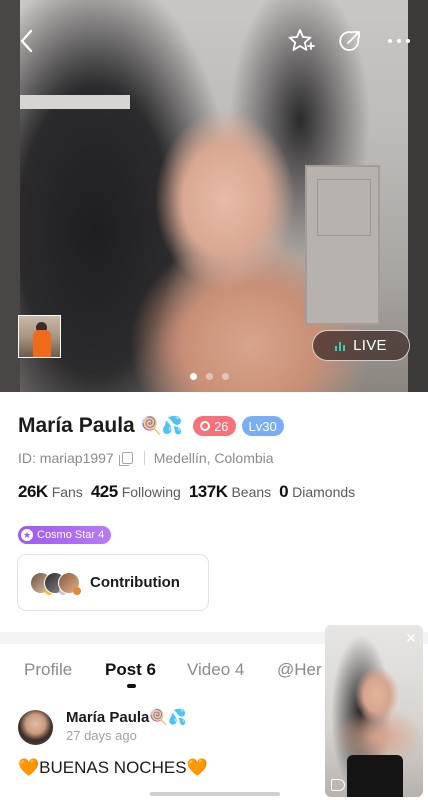 The image size is (428, 800). I want to click on tab-her: @Her, so click(299, 670).